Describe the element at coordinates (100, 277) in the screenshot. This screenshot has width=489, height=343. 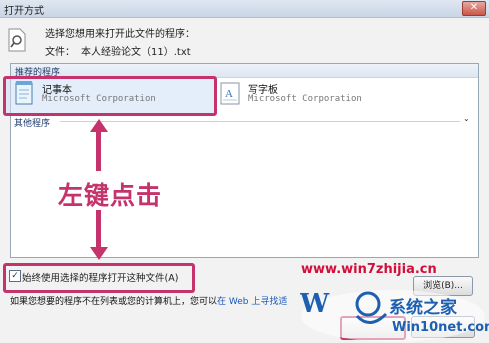
I see `always-use-label: 始终使用选择的程序打开这种文件(A)` at that location.